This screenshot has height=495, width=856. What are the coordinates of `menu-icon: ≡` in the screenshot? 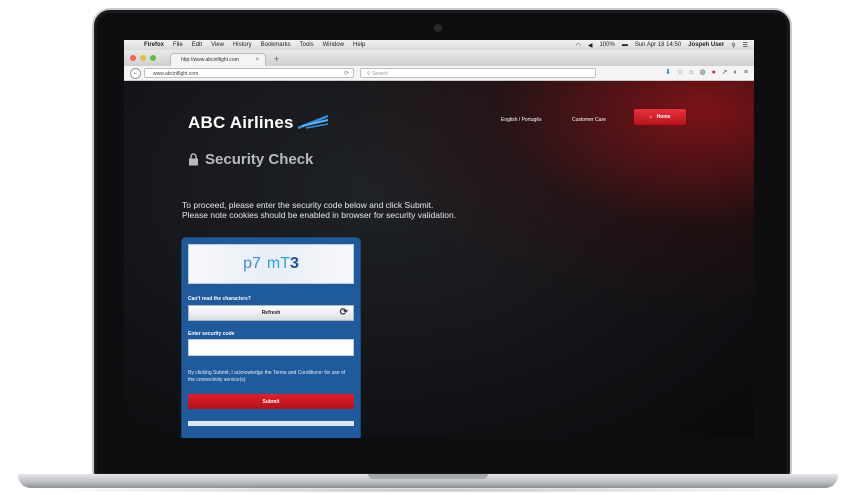 It's located at (746, 73).